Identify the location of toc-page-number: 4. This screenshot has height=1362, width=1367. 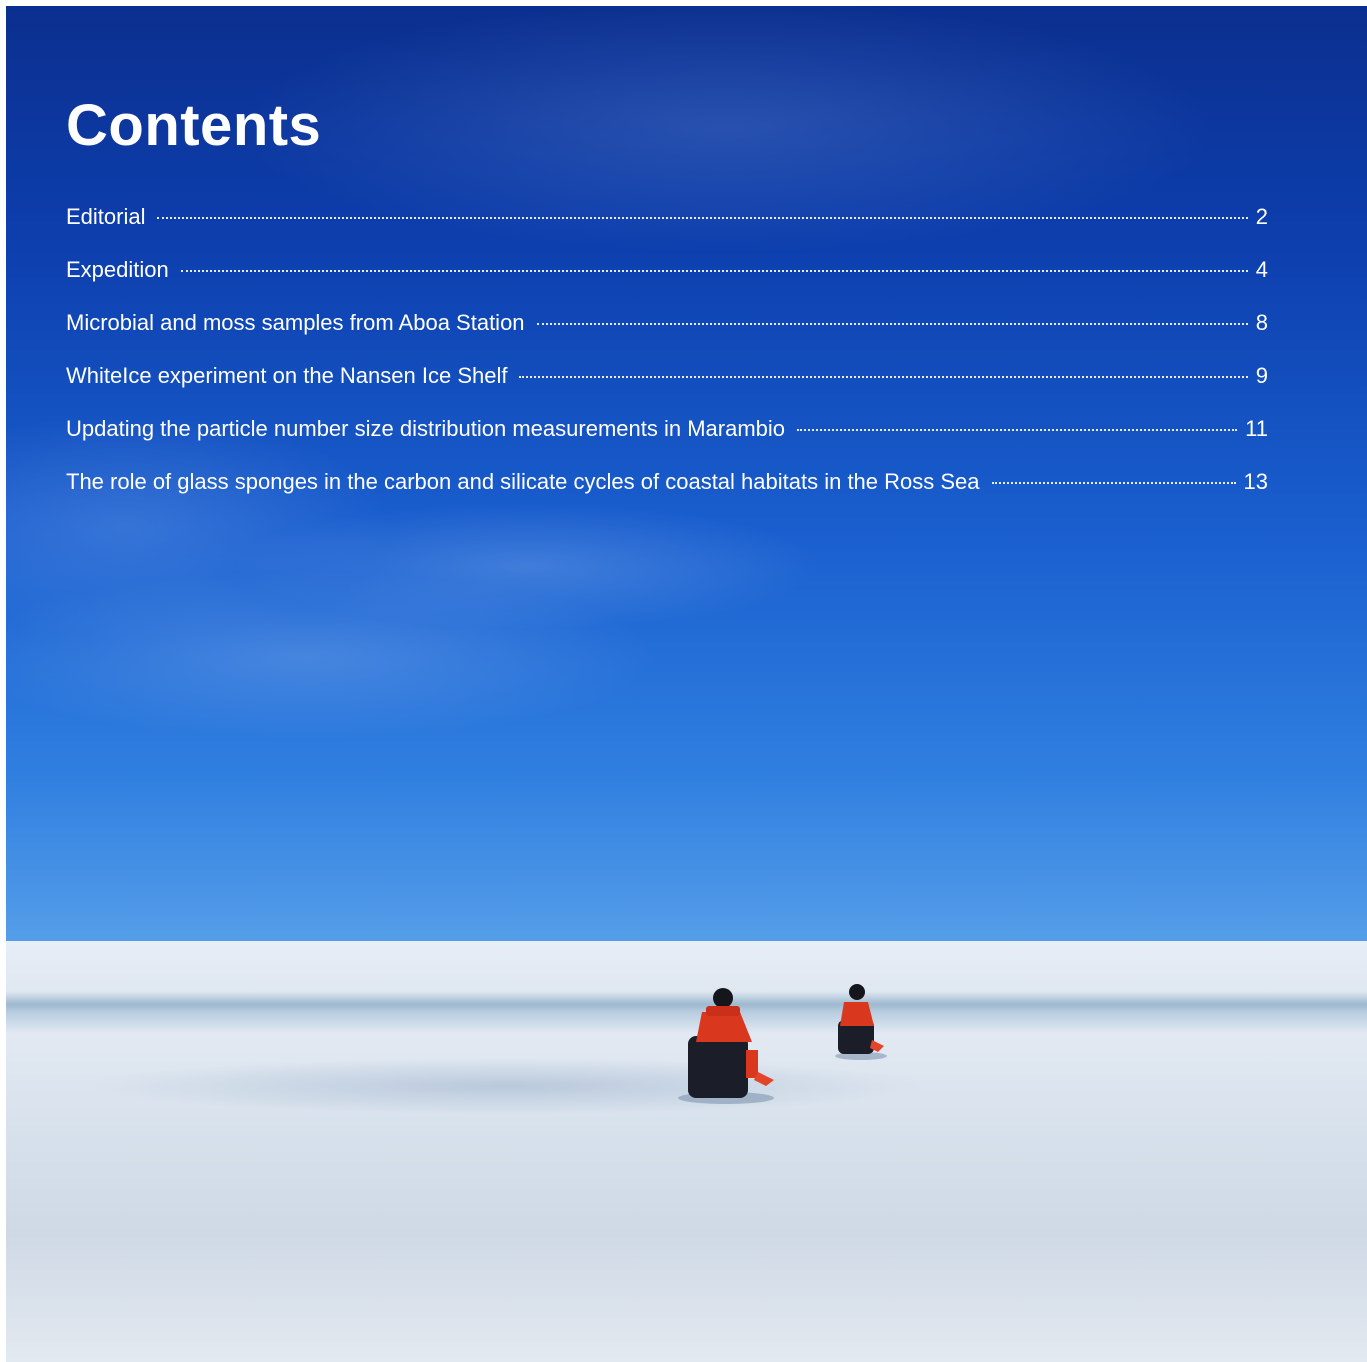
(1261, 269).